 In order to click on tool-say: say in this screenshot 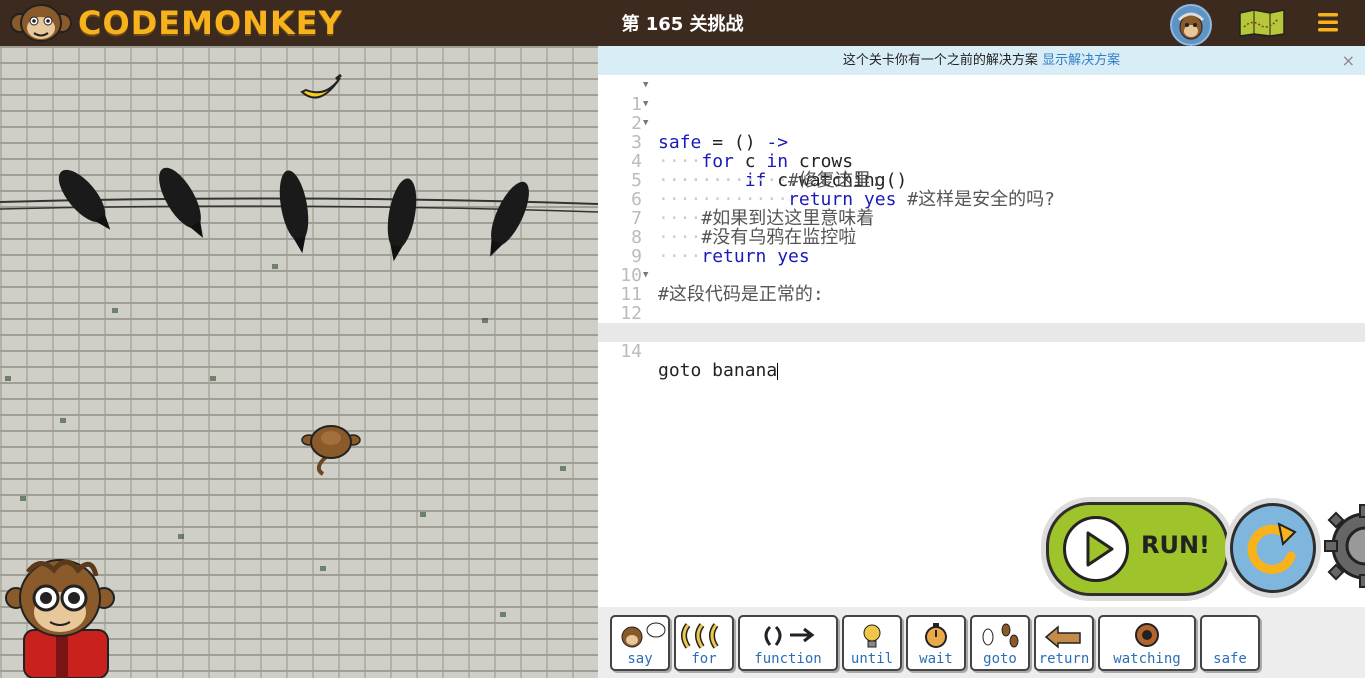, I will do `click(640, 643)`.